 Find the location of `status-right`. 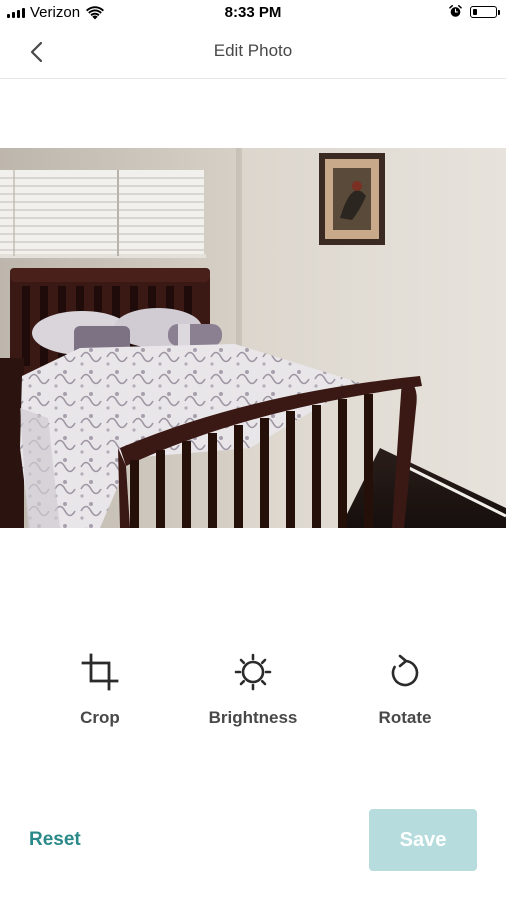

status-right is located at coordinates (474, 11).